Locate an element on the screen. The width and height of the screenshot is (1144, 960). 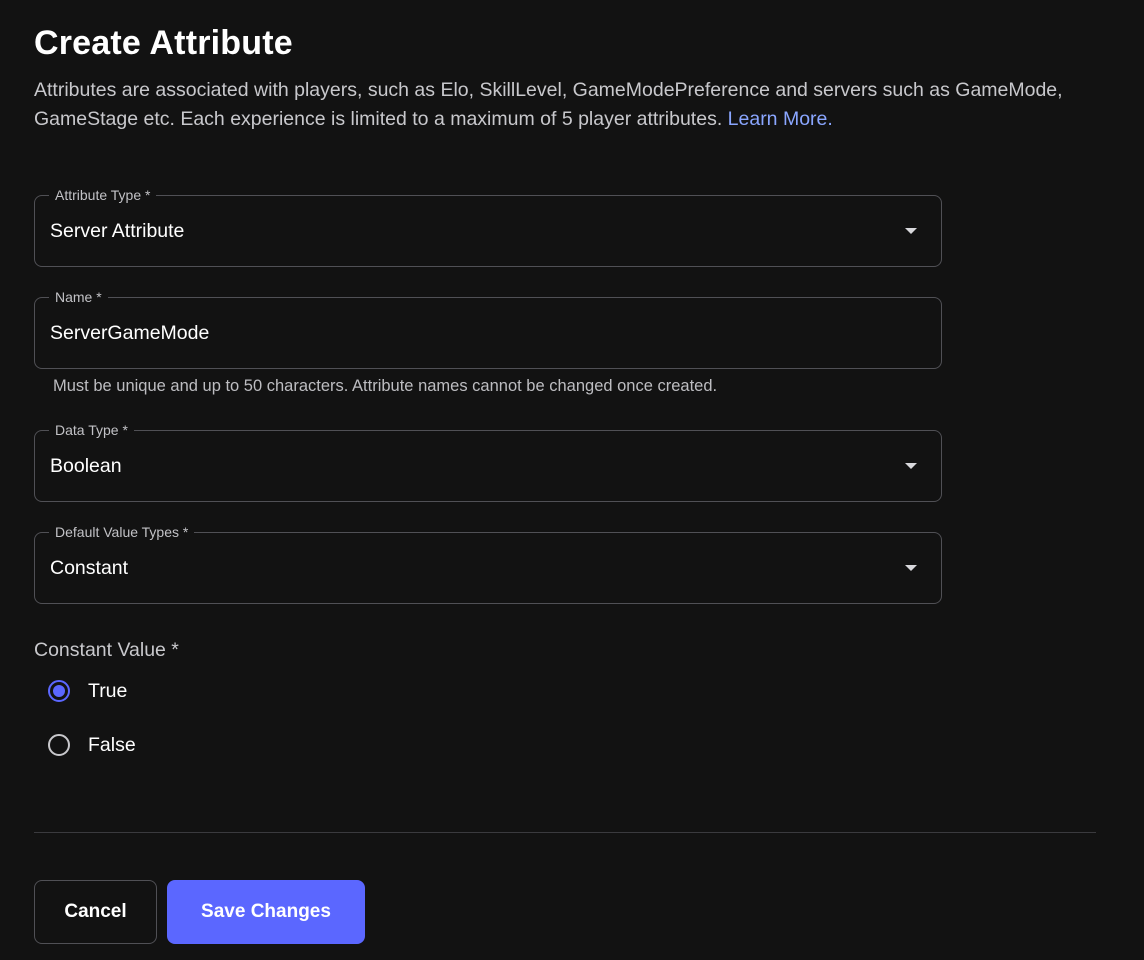
name-field: Name * is located at coordinates (488, 328).